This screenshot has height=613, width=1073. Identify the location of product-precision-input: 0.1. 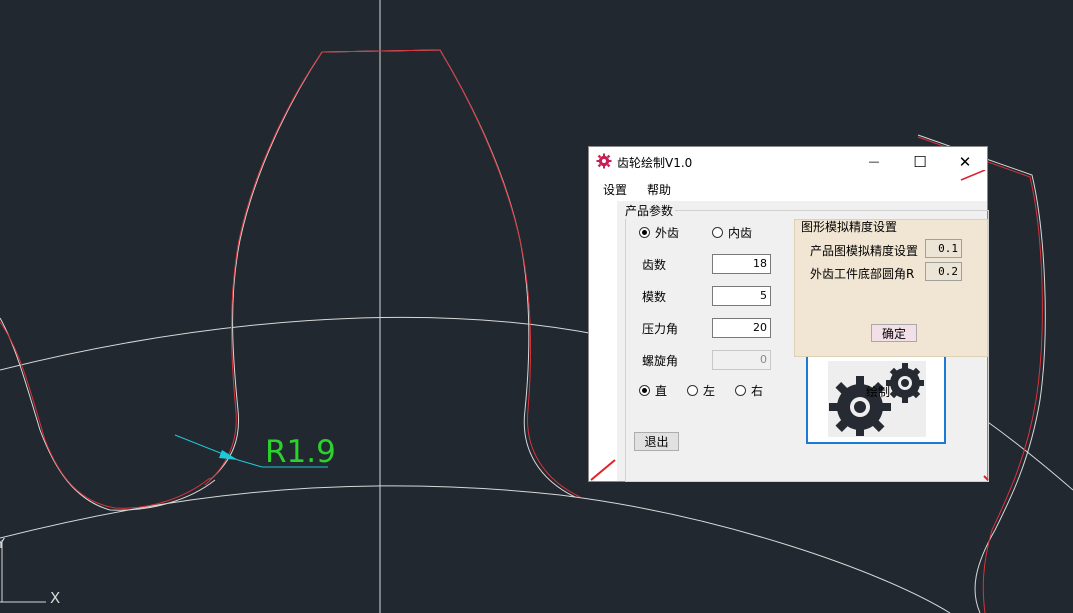
(943, 248).